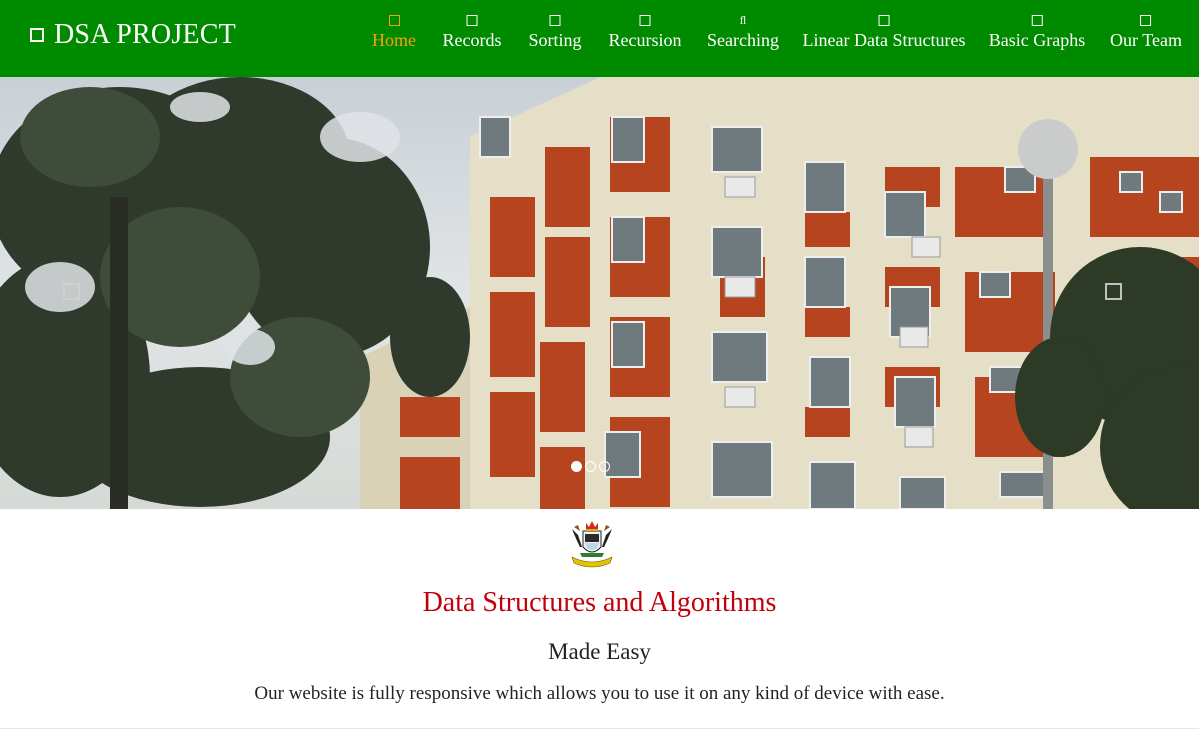 The width and height of the screenshot is (1199, 731). I want to click on nav-label-recursion: Recursion, so click(645, 40).